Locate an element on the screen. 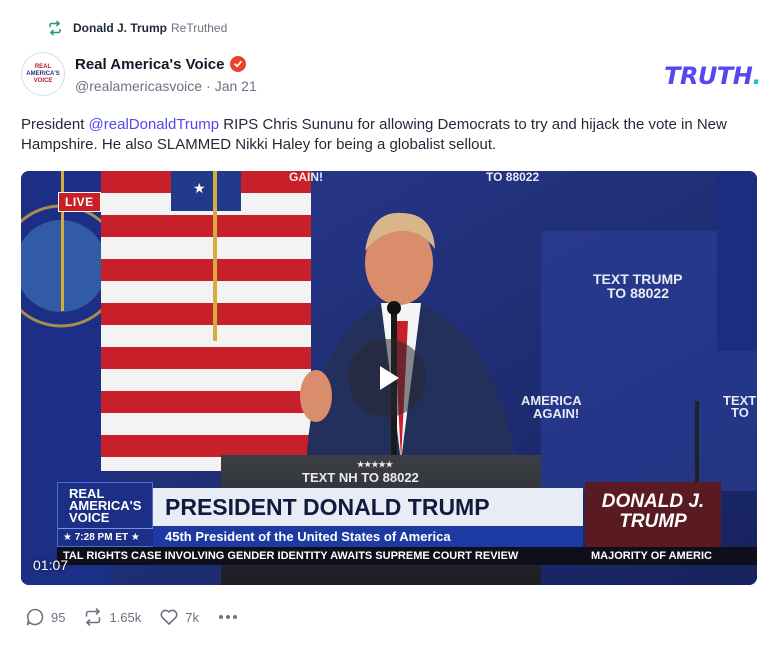 The width and height of the screenshot is (778, 647). retruth-header: Donald J. Trump ReTruthed is located at coordinates (137, 28).